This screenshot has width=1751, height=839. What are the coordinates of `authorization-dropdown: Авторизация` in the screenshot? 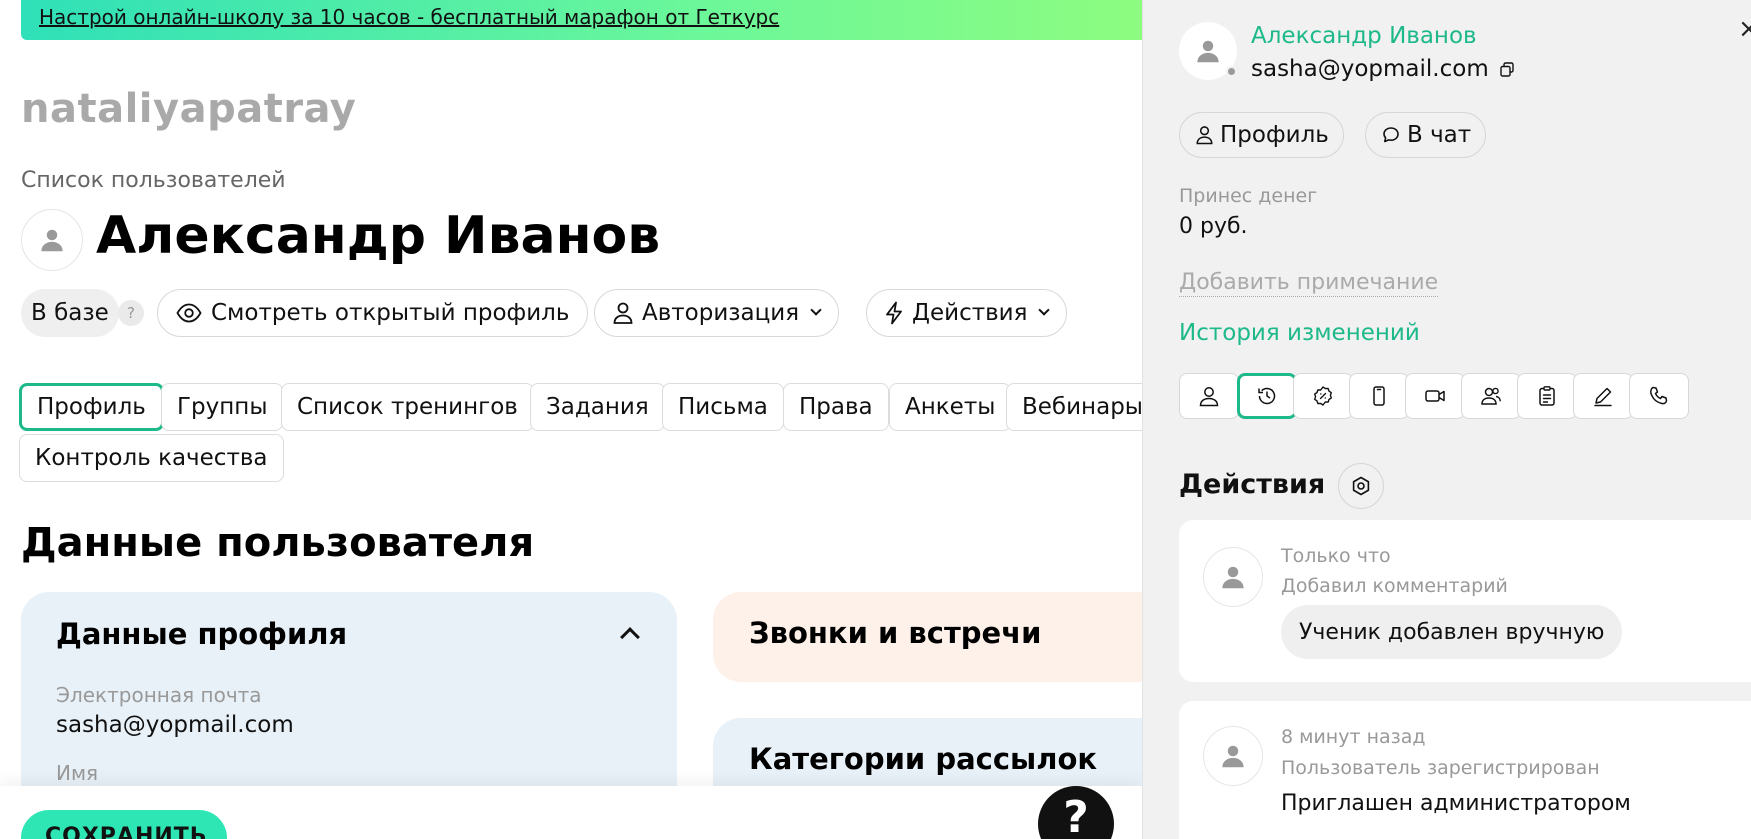 It's located at (717, 313).